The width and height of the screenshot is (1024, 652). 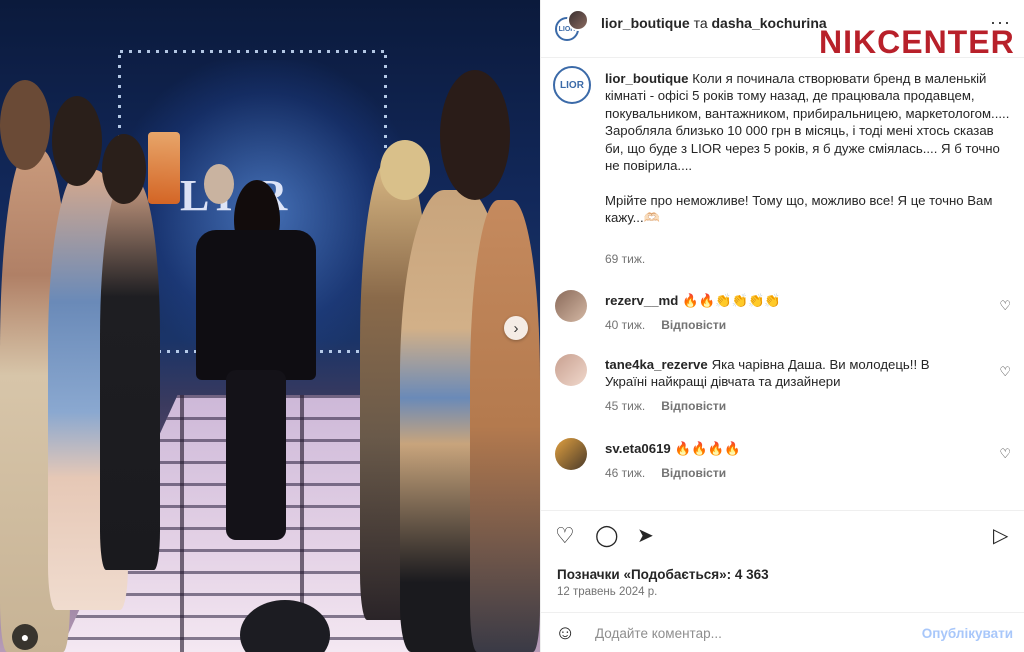 I want to click on tagged-users-button: ●, so click(x=25, y=637).